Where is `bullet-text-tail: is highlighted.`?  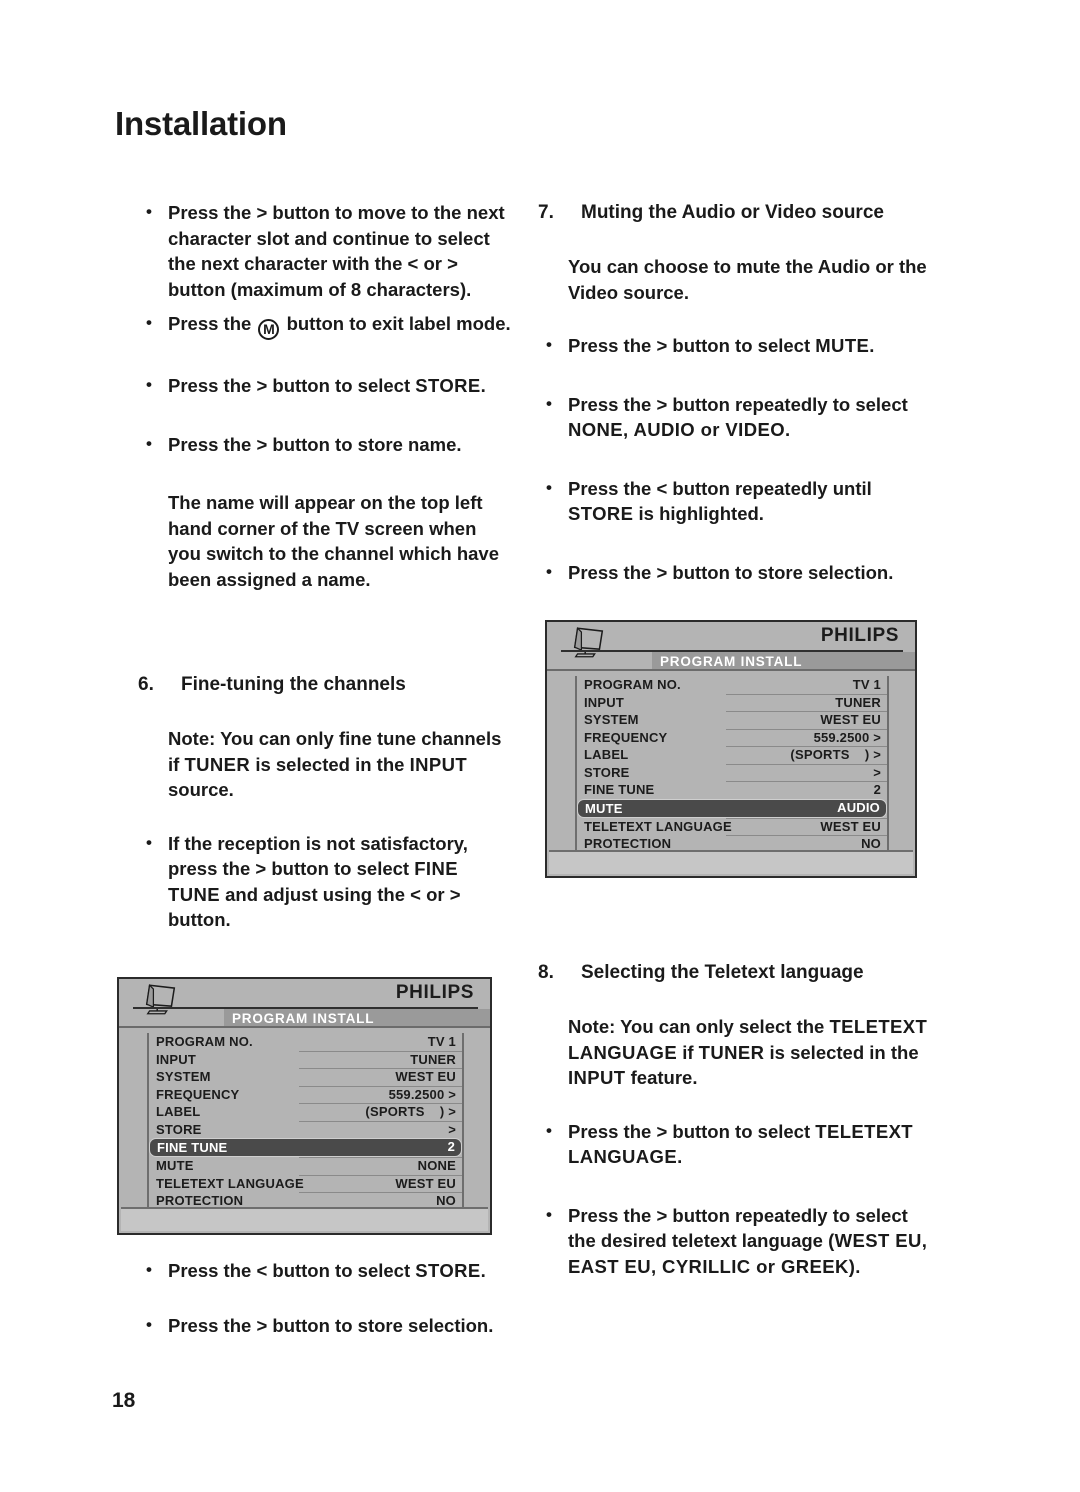 bullet-text-tail: is highlighted. is located at coordinates (698, 513).